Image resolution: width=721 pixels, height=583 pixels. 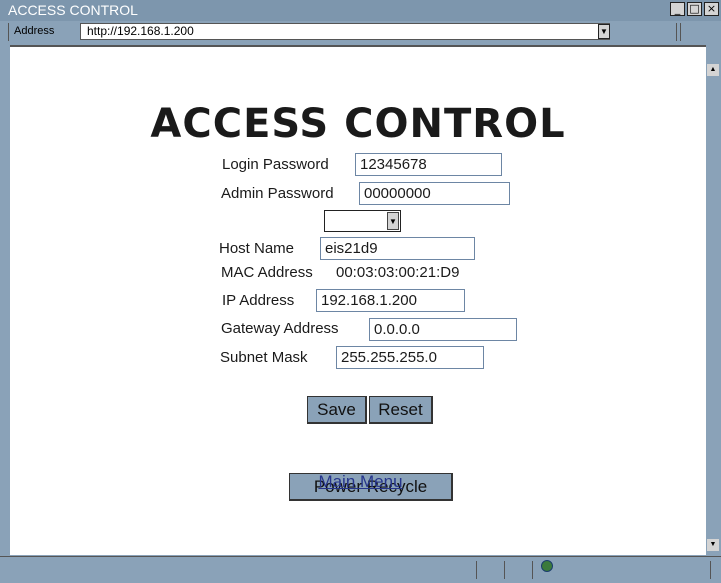 What do you see at coordinates (713, 70) in the screenshot?
I see `scroll-up-icon: ▲` at bounding box center [713, 70].